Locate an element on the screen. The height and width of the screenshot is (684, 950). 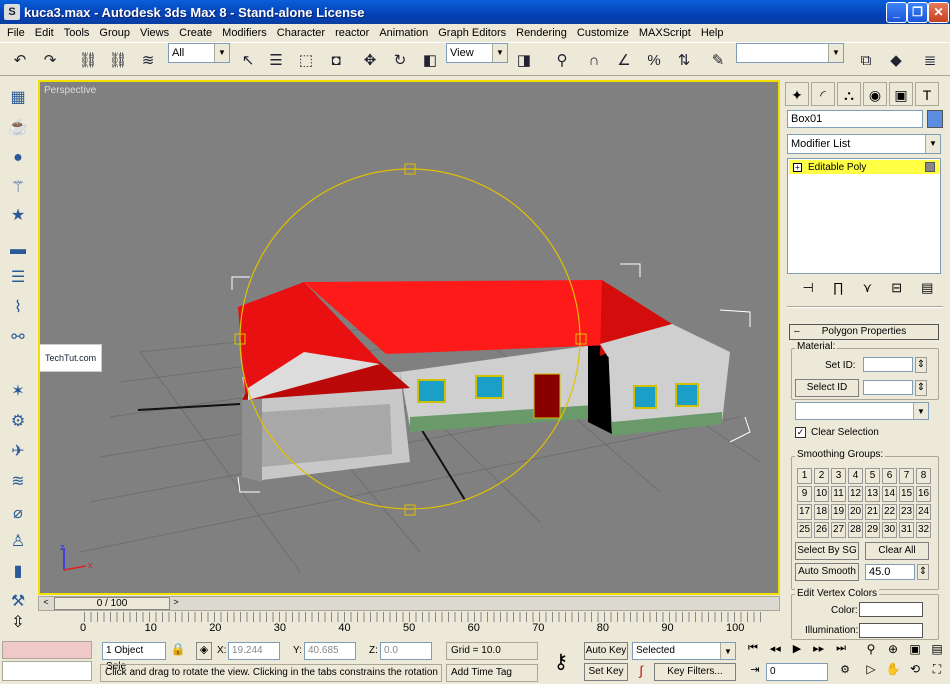
remove-modifier-icon: ⊟ is located at coordinates (896, 291).